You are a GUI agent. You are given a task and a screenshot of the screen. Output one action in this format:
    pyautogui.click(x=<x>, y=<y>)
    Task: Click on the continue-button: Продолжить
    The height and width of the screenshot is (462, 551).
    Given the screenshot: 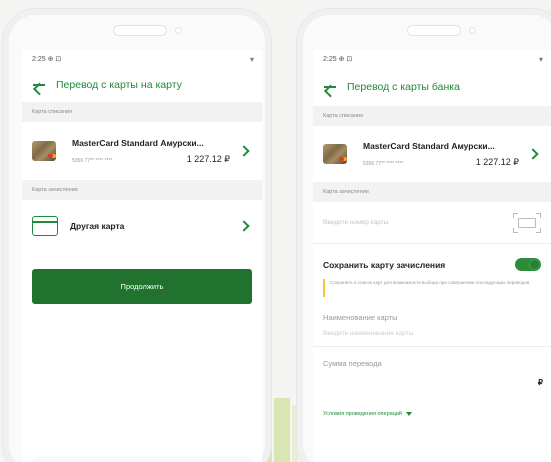 What is the action you would take?
    pyautogui.click(x=142, y=286)
    